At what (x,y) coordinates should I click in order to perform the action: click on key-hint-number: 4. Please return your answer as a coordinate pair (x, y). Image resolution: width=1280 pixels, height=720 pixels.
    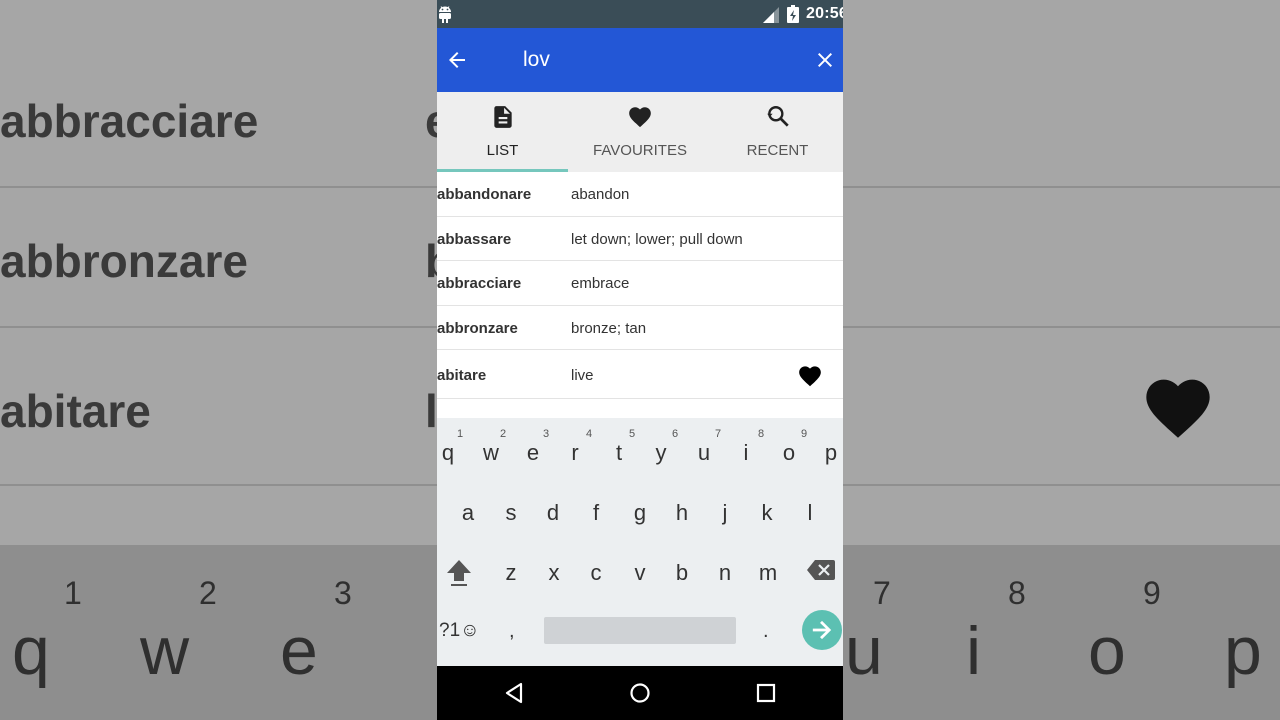
    Looking at the image, I should click on (589, 434).